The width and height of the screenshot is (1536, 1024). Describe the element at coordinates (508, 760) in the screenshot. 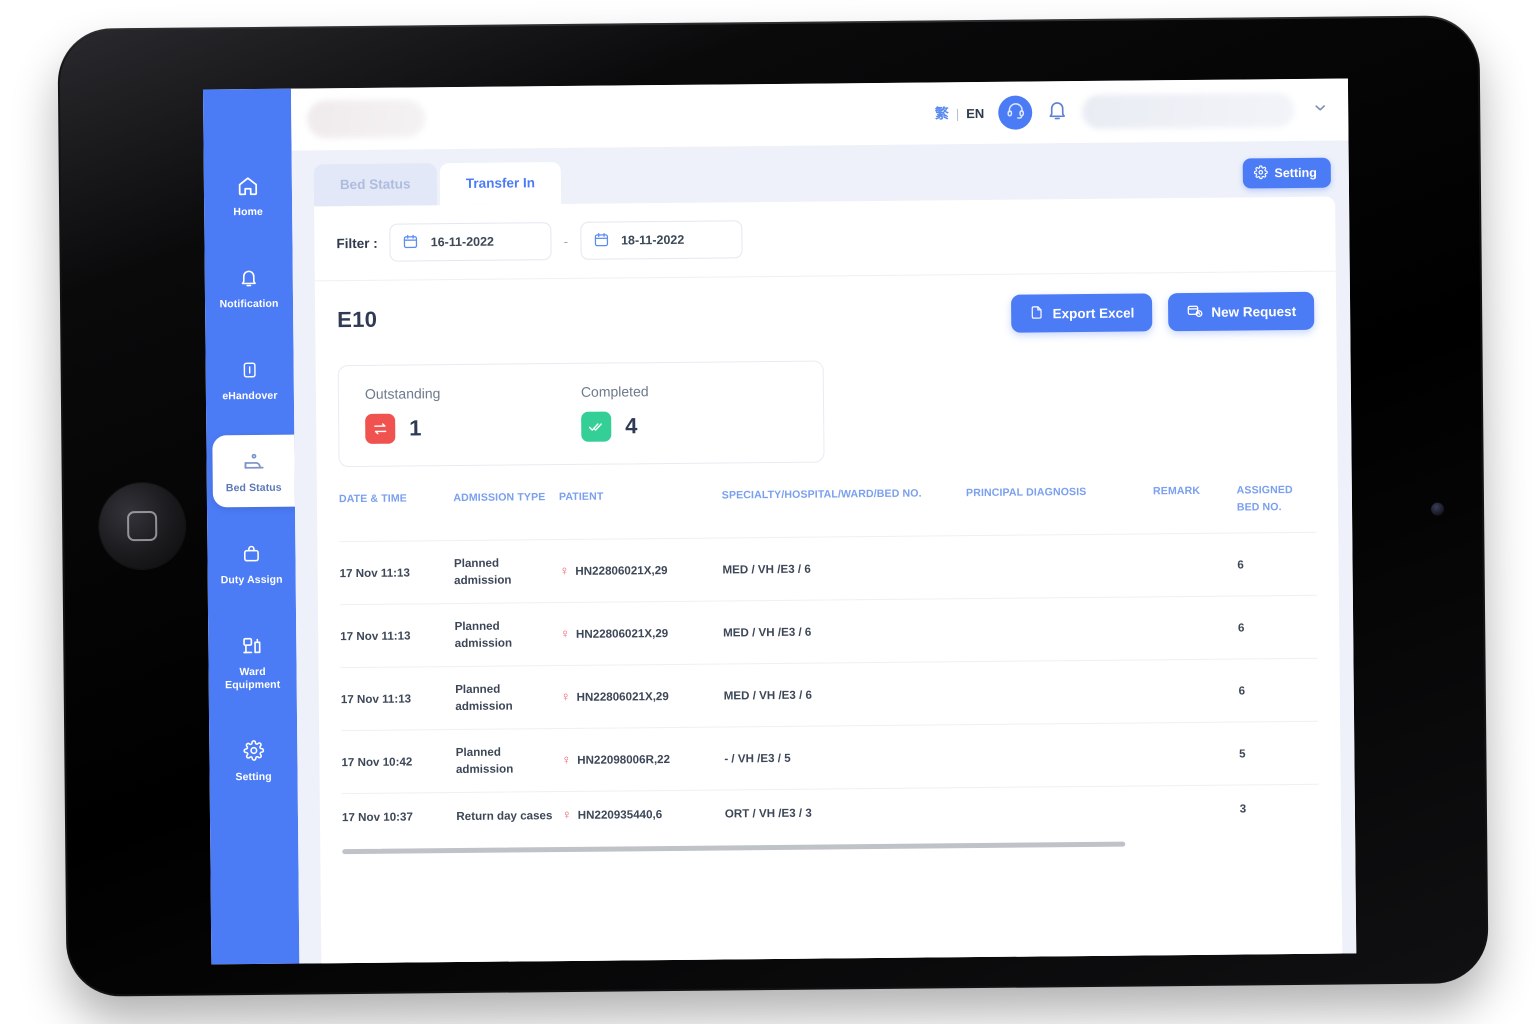

I see `cell-admission-type: Planned admission` at that location.